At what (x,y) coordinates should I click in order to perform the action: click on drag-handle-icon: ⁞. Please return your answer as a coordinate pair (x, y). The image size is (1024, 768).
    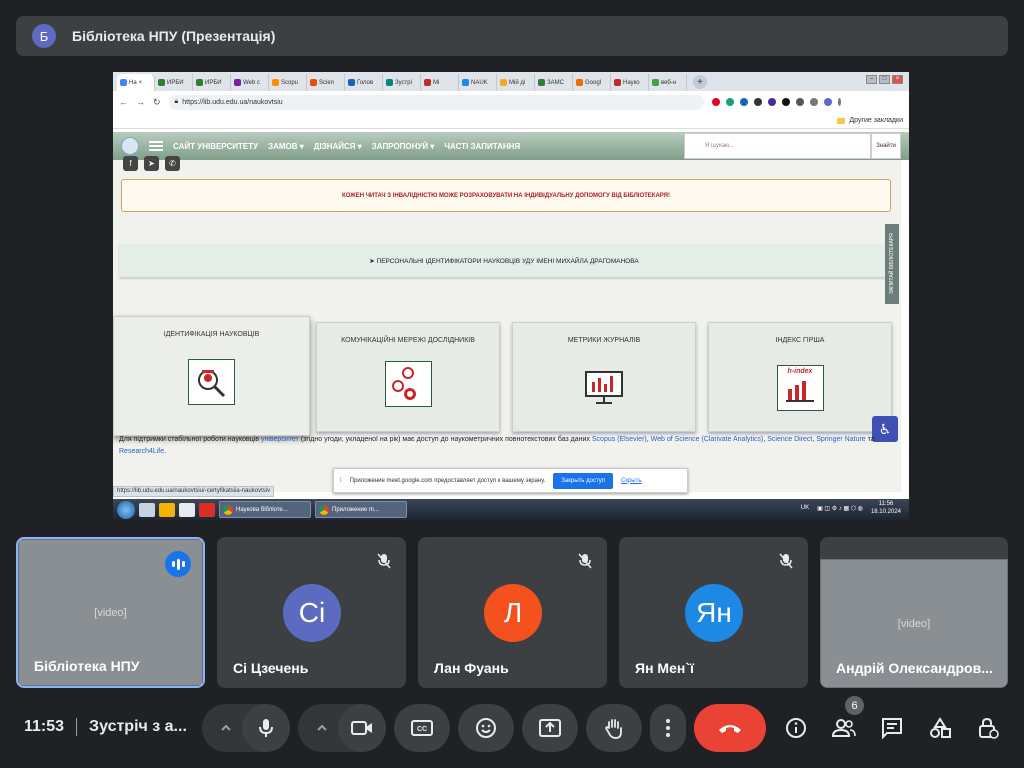
    Looking at the image, I should click on (341, 481).